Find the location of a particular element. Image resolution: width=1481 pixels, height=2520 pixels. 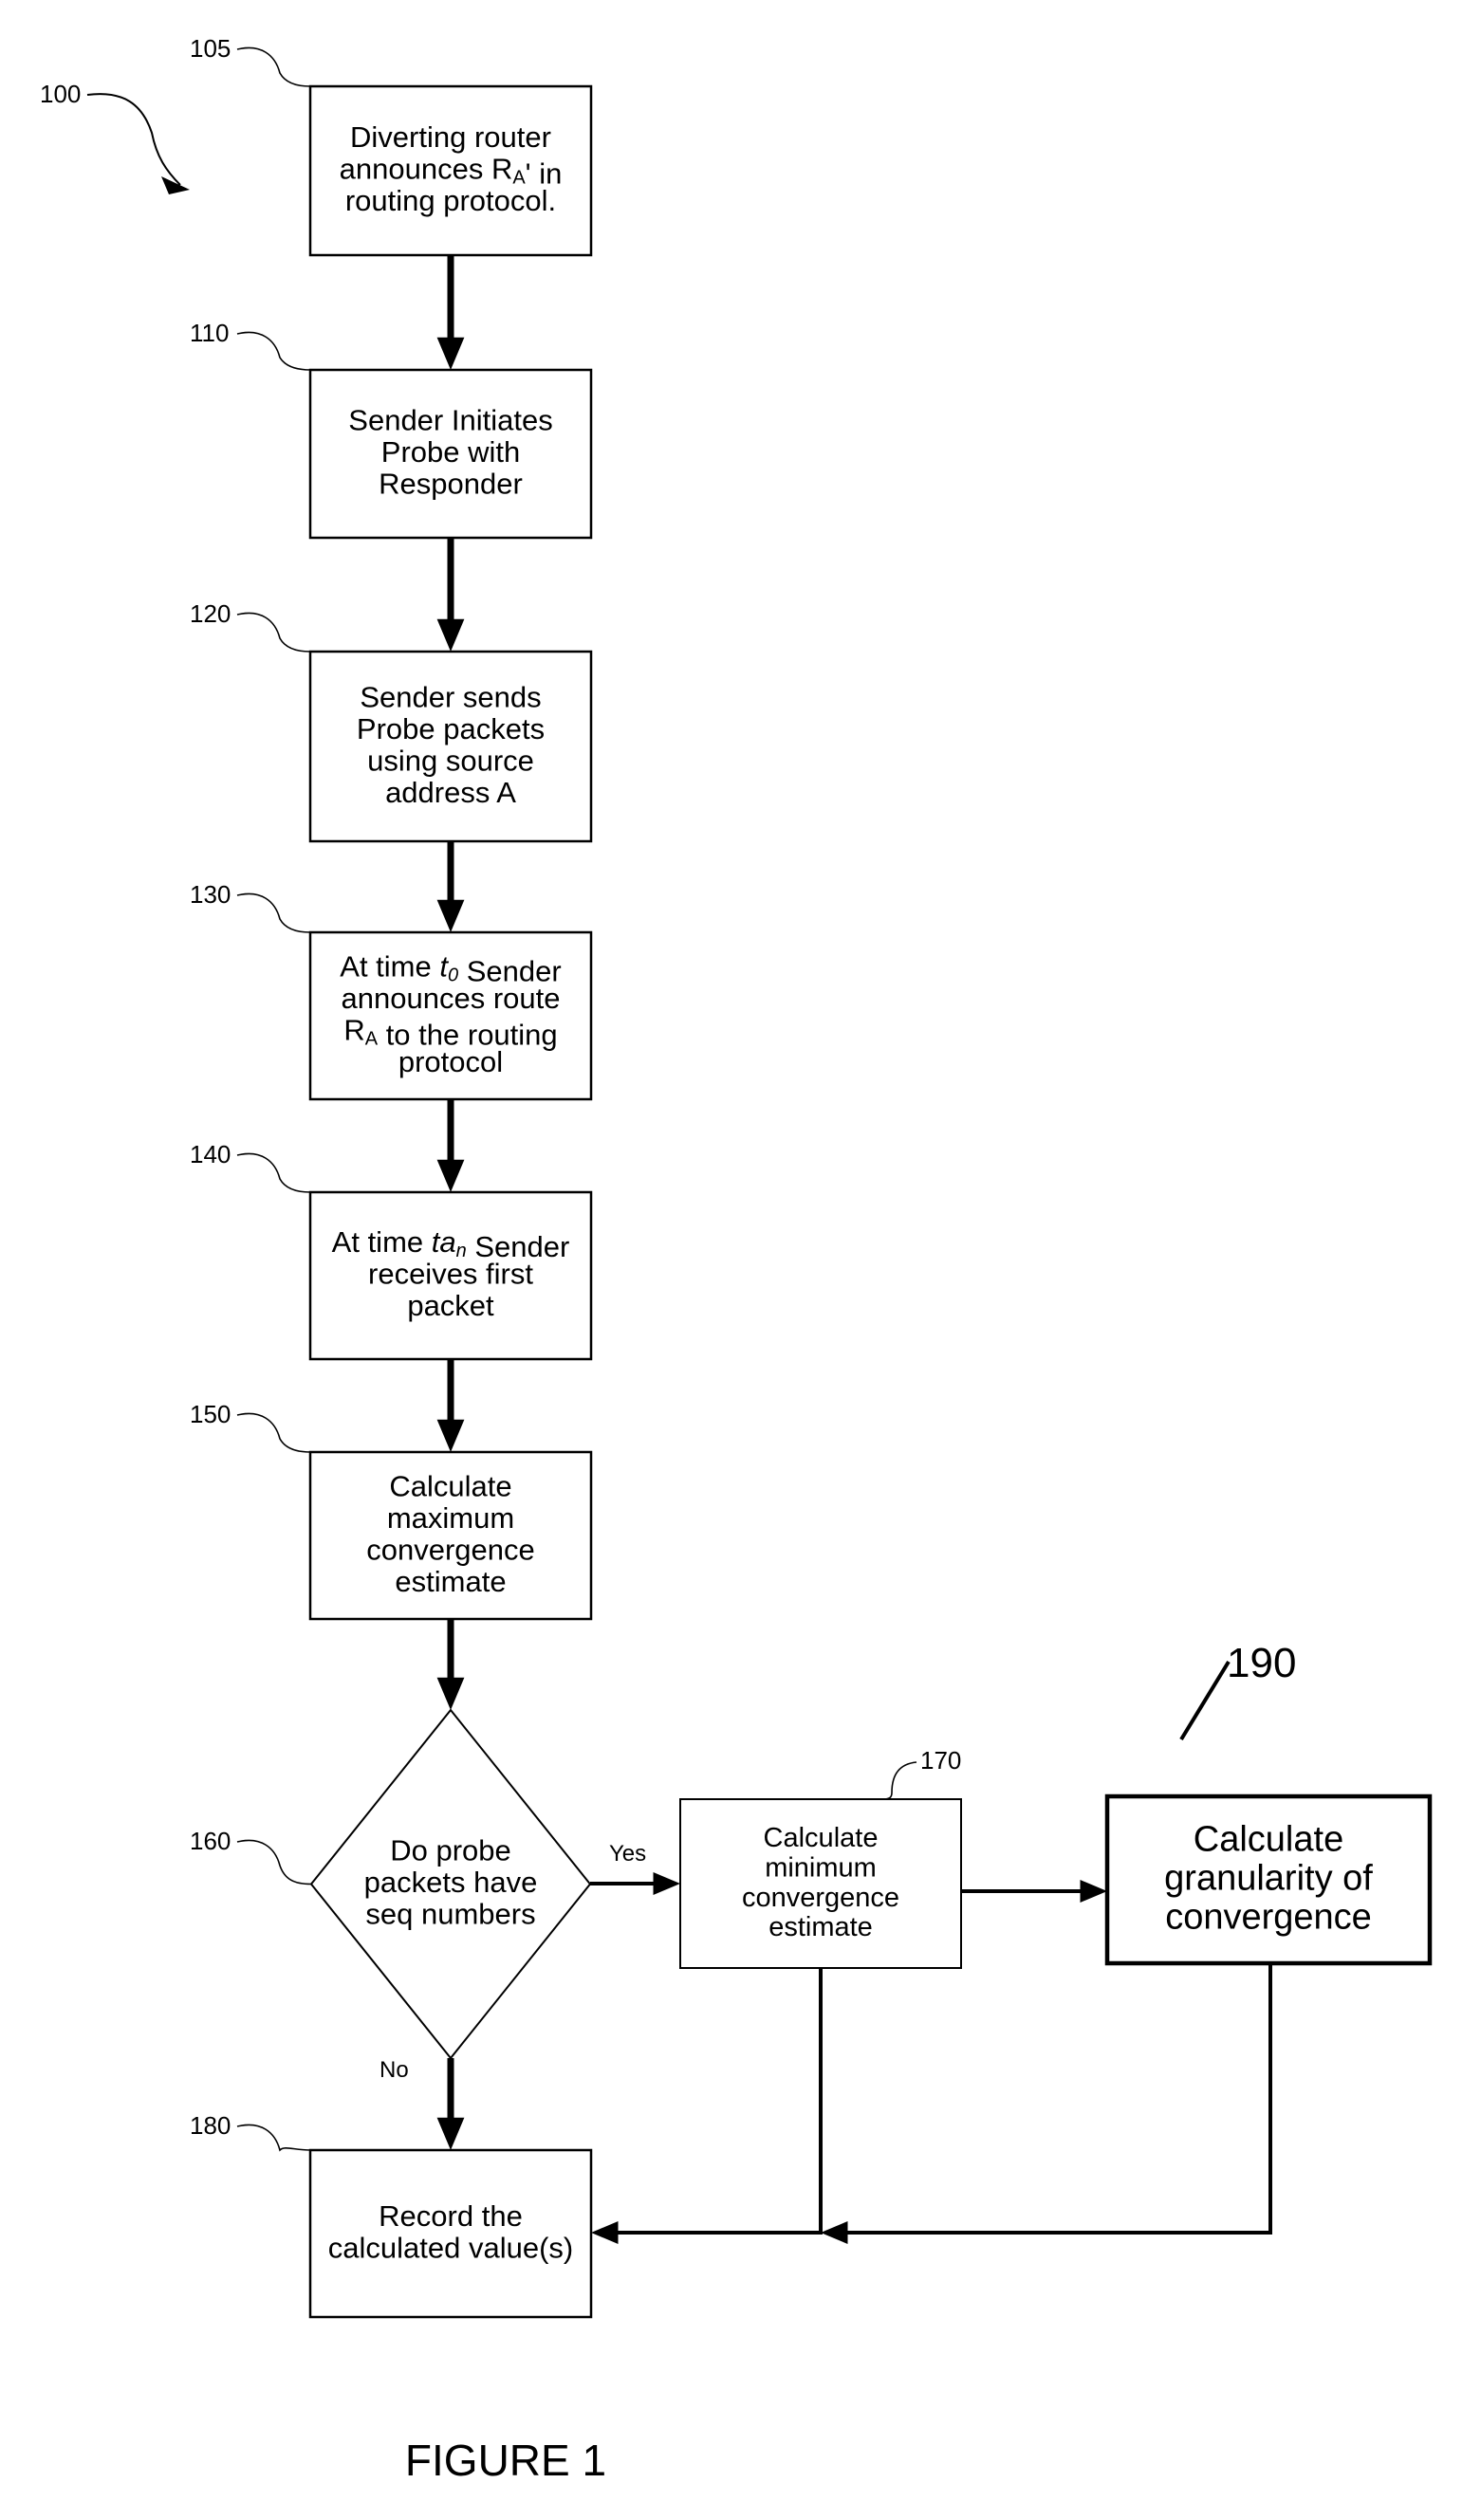

step-110-text-line: Sender Initiates is located at coordinates (450, 420).